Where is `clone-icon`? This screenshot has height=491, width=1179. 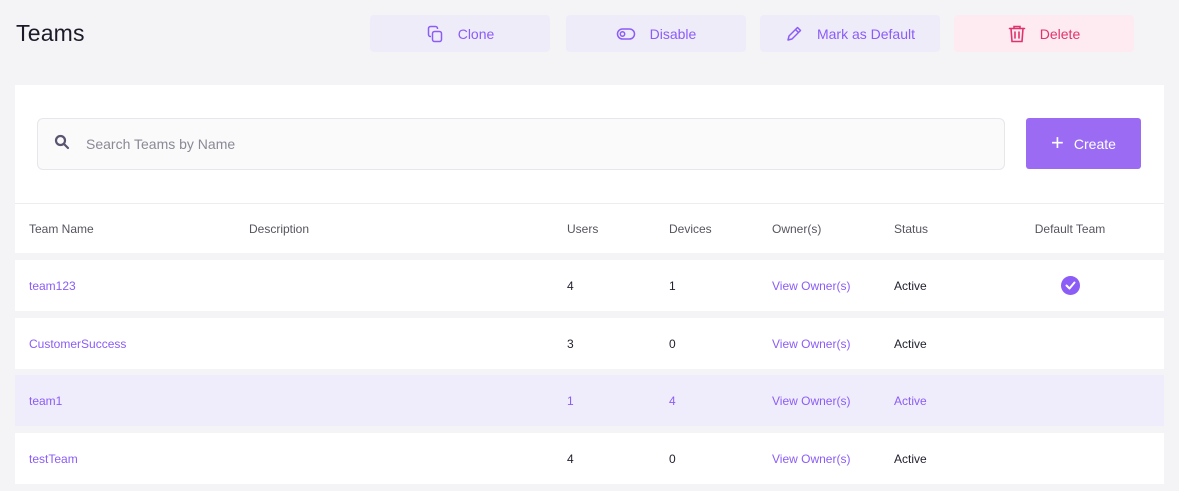 clone-icon is located at coordinates (435, 34).